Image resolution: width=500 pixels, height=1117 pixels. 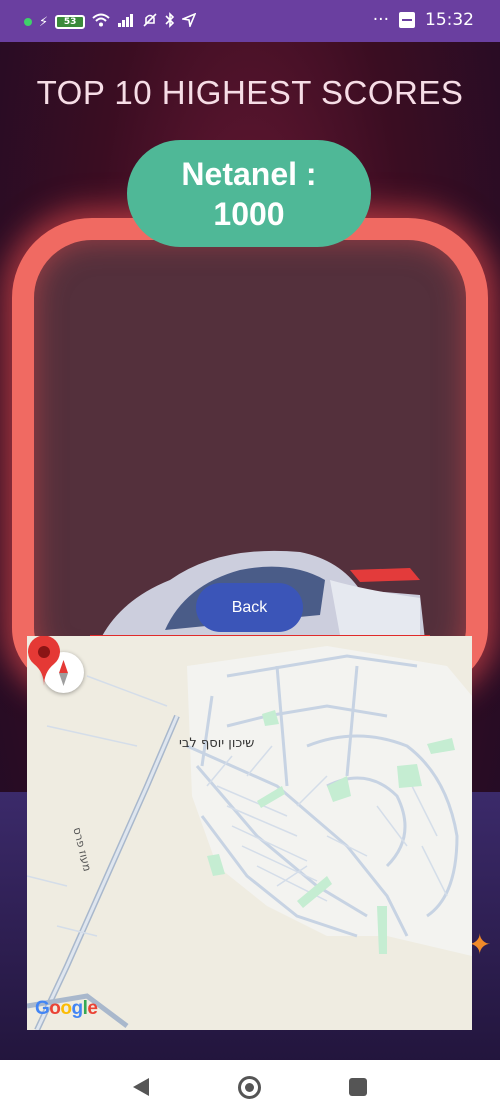 I want to click on bluetooth-icon, so click(x=170, y=22).